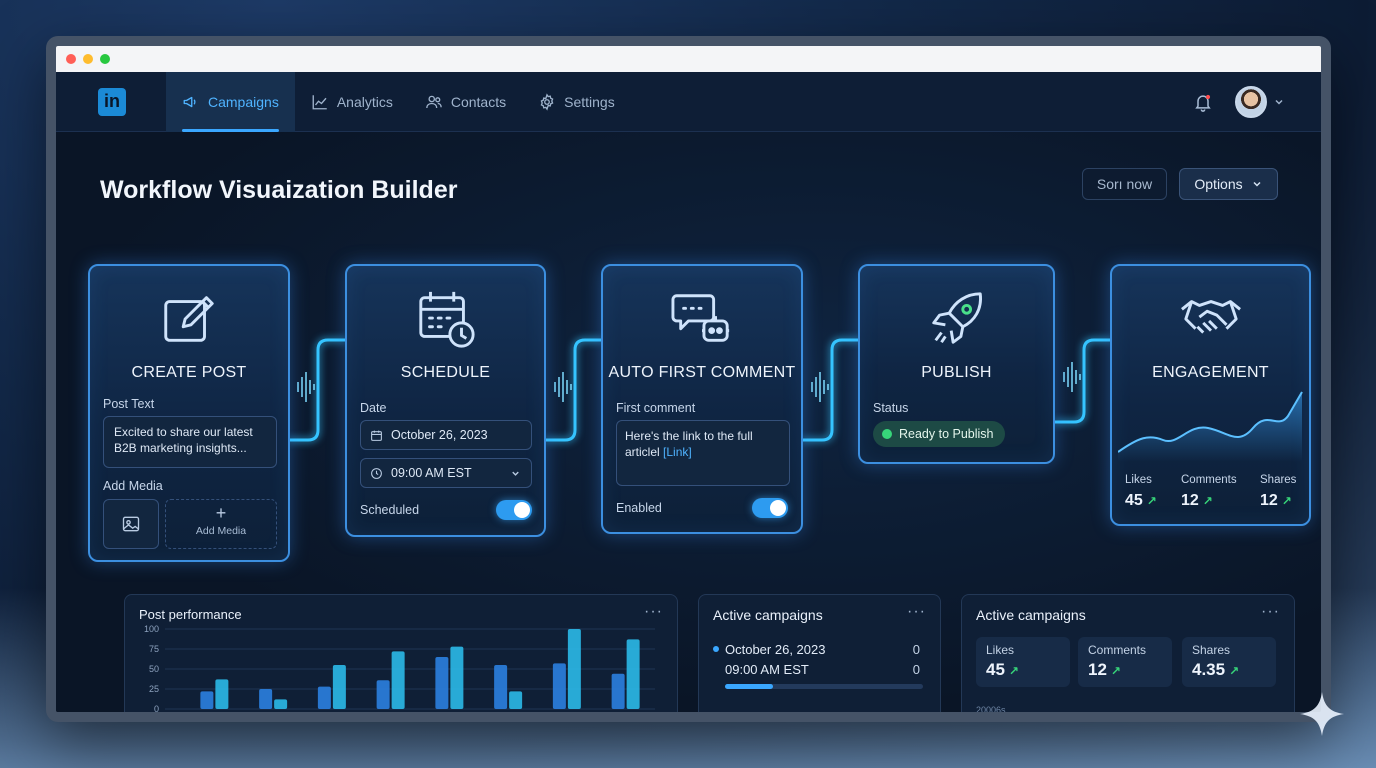 The height and width of the screenshot is (768, 1376). What do you see at coordinates (1117, 650) in the screenshot?
I see `comments-stat-label: Comments` at bounding box center [1117, 650].